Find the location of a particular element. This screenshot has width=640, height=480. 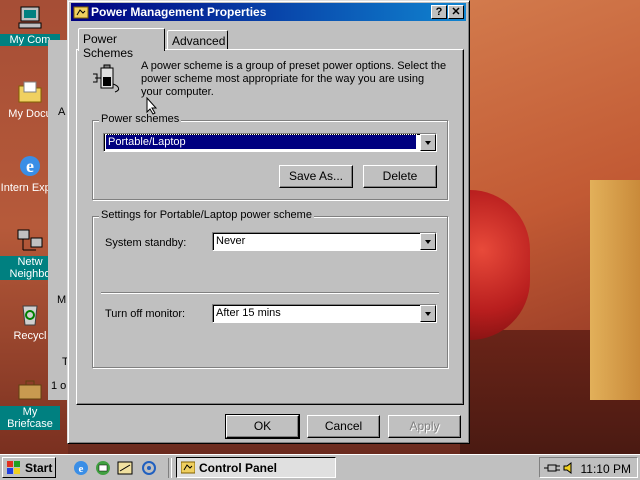

quicklaunch-show-desktop-icon is located at coordinates (125, 468).